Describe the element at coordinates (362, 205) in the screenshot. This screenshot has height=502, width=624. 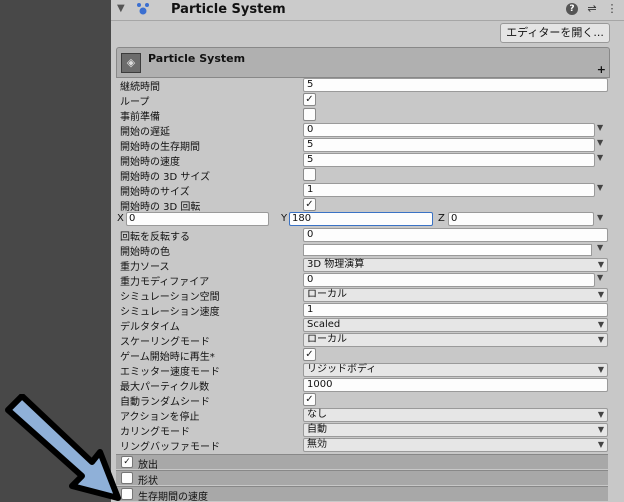
I see `property-row: 開始時の 3D 回転 ✓` at that location.